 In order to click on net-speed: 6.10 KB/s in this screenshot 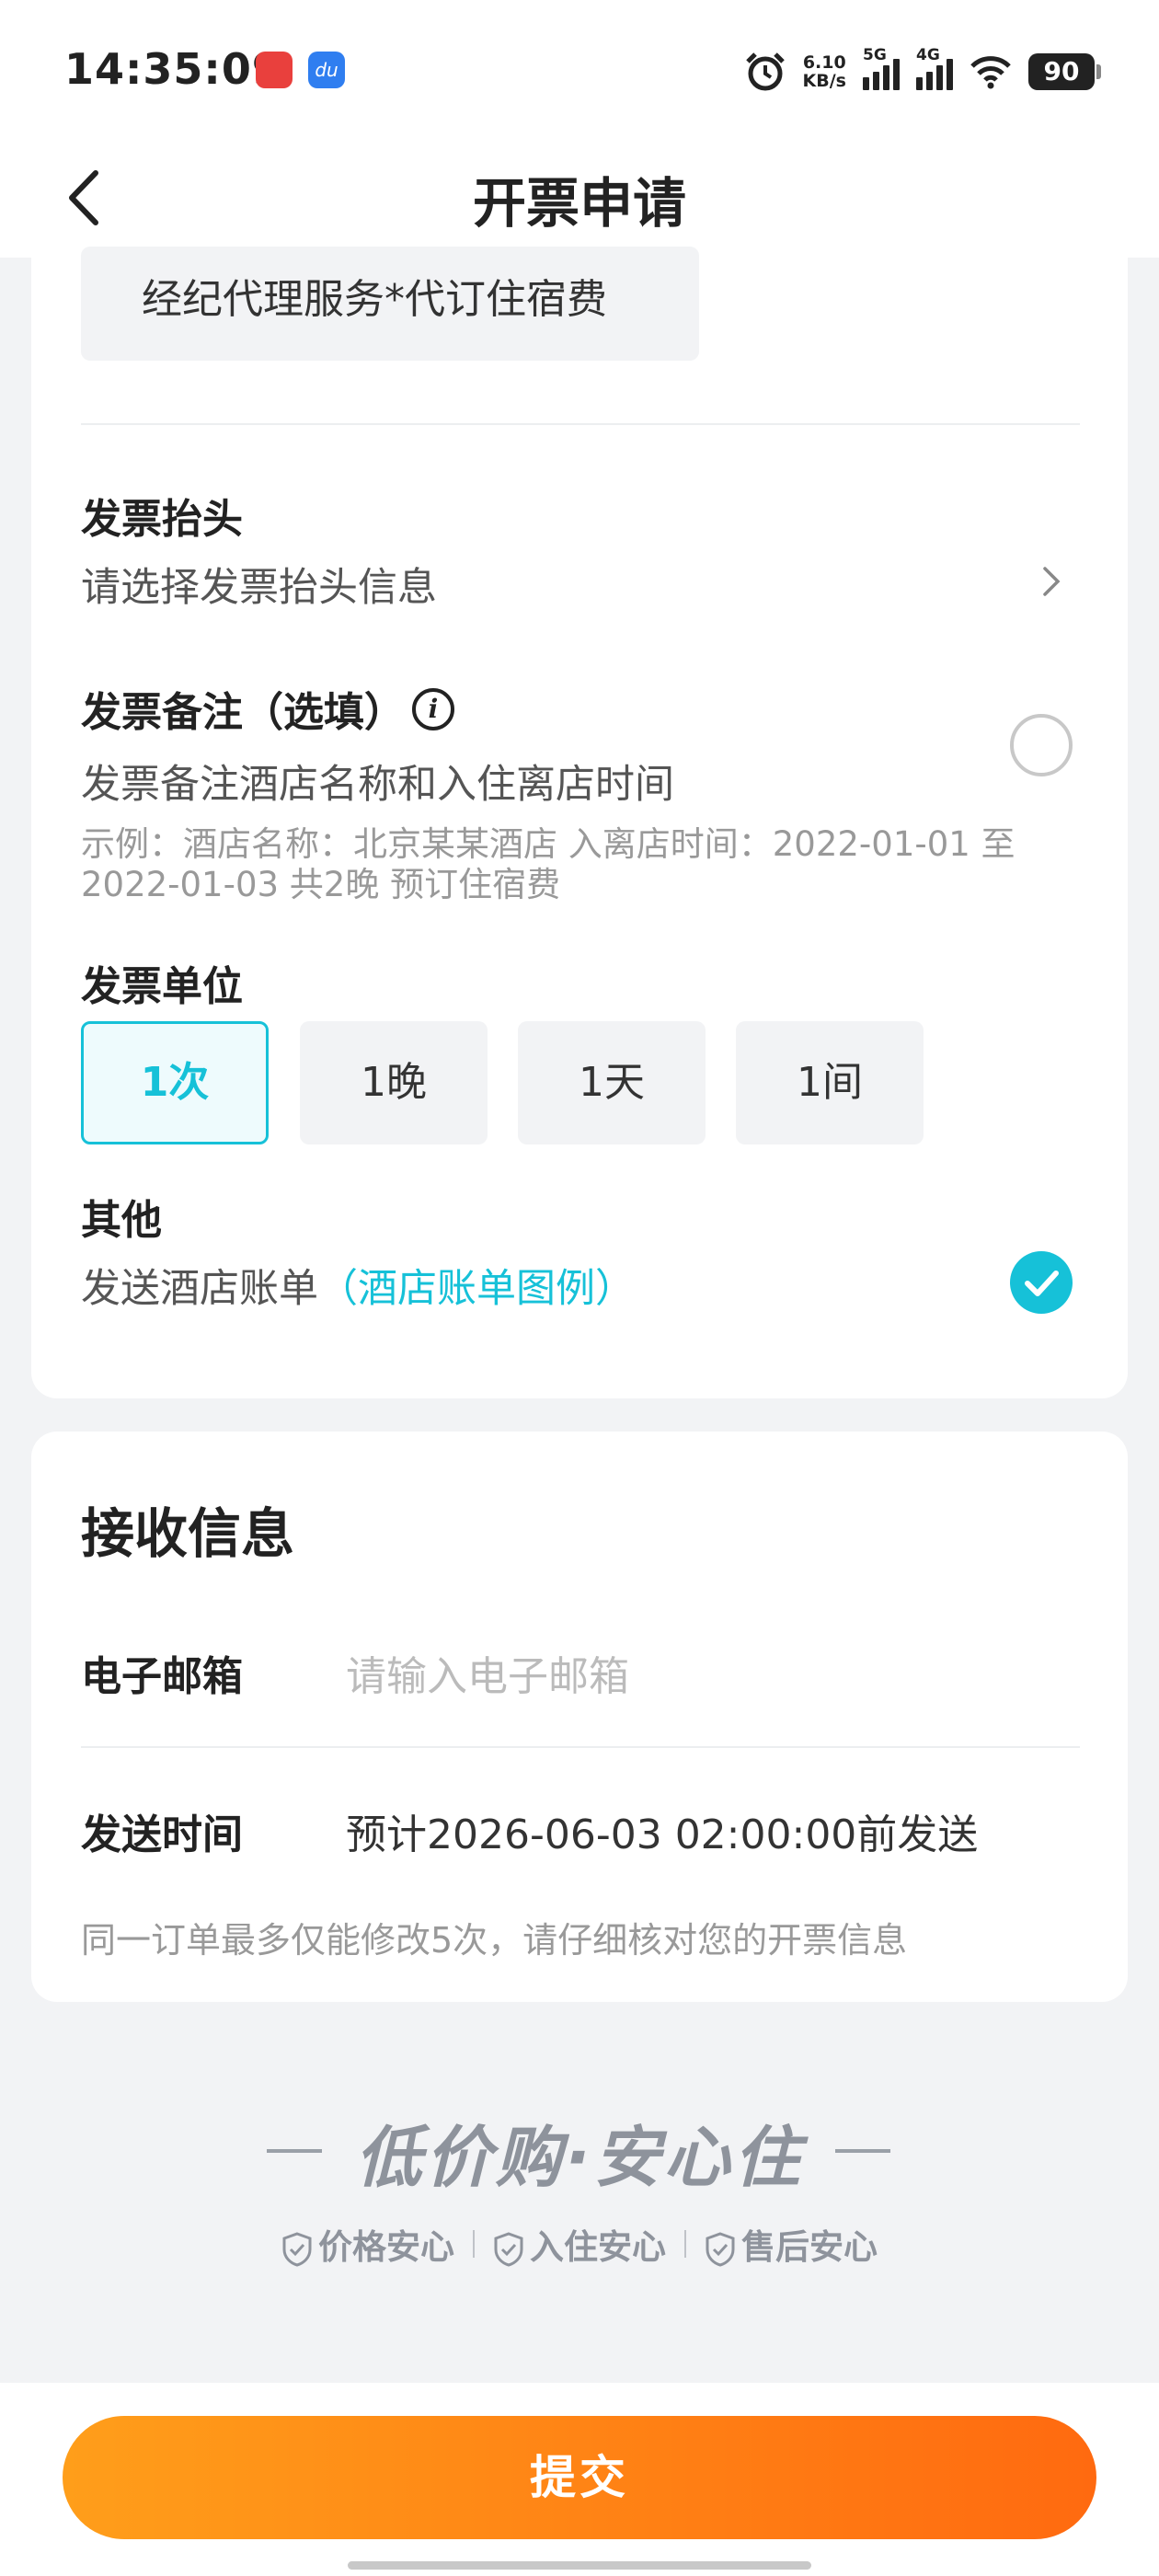, I will do `click(824, 71)`.